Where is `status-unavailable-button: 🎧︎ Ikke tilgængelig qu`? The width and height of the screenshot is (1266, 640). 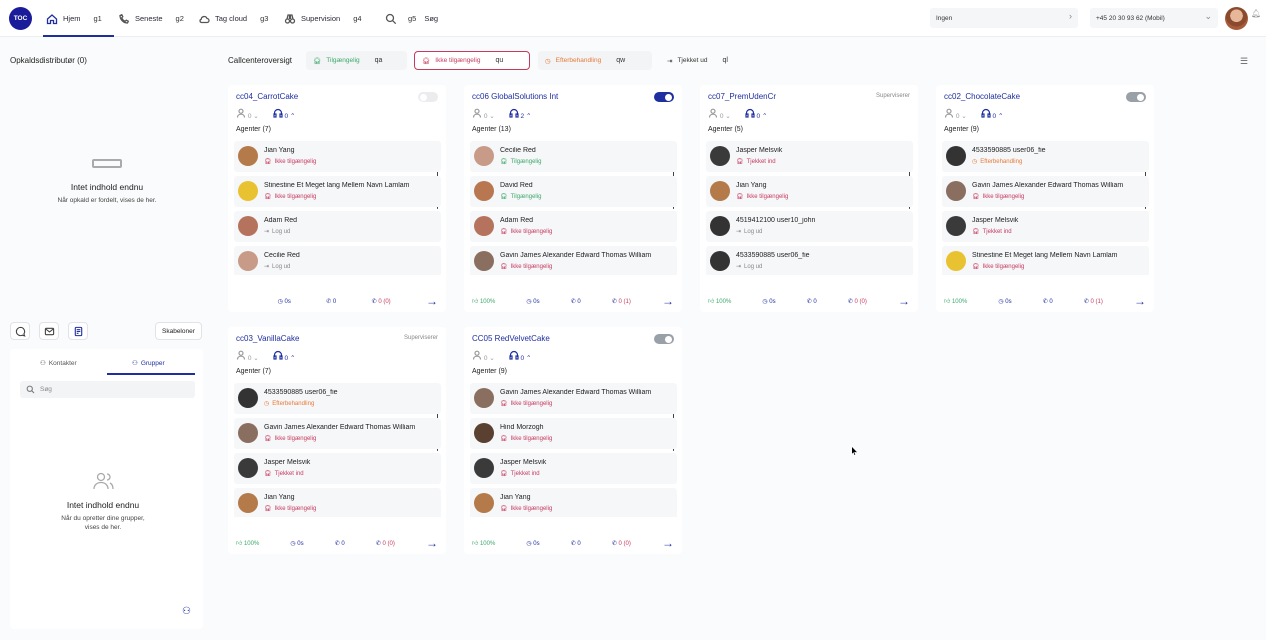
status-unavailable-button: 🎧︎ Ikke tilgængelig qu is located at coordinates (472, 60).